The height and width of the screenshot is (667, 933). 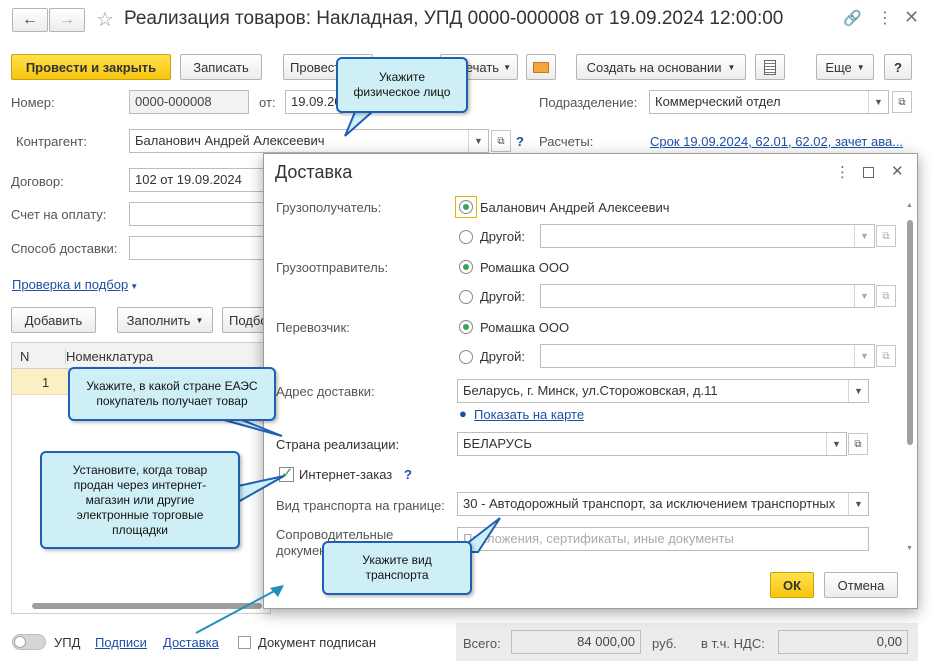 I want to click on pointer-internet, so click(x=261, y=489).